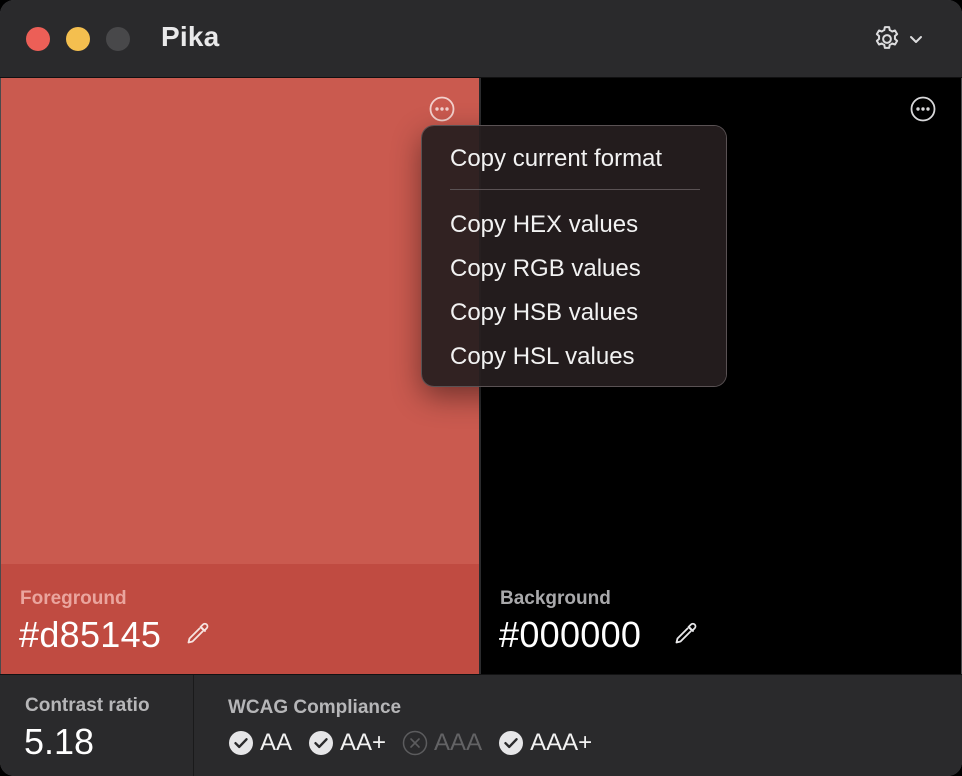 This screenshot has width=962, height=776. I want to click on menu-item-copy-hsb: Copy HSB values, so click(544, 313).